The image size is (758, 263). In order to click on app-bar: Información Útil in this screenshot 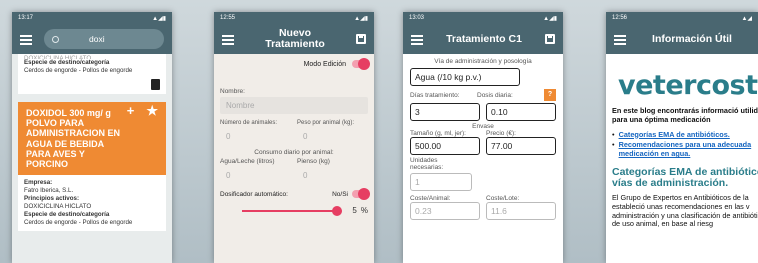, I will do `click(682, 39)`.